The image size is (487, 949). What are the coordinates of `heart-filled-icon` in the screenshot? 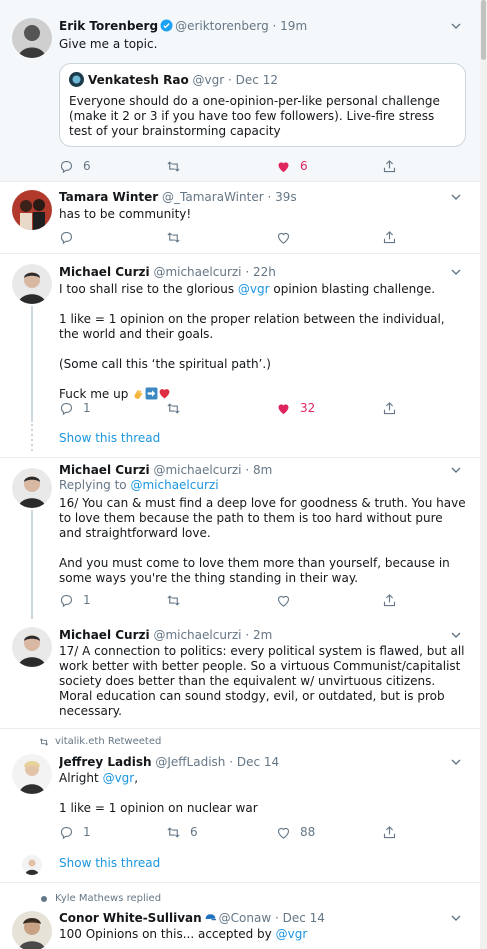 It's located at (283, 166).